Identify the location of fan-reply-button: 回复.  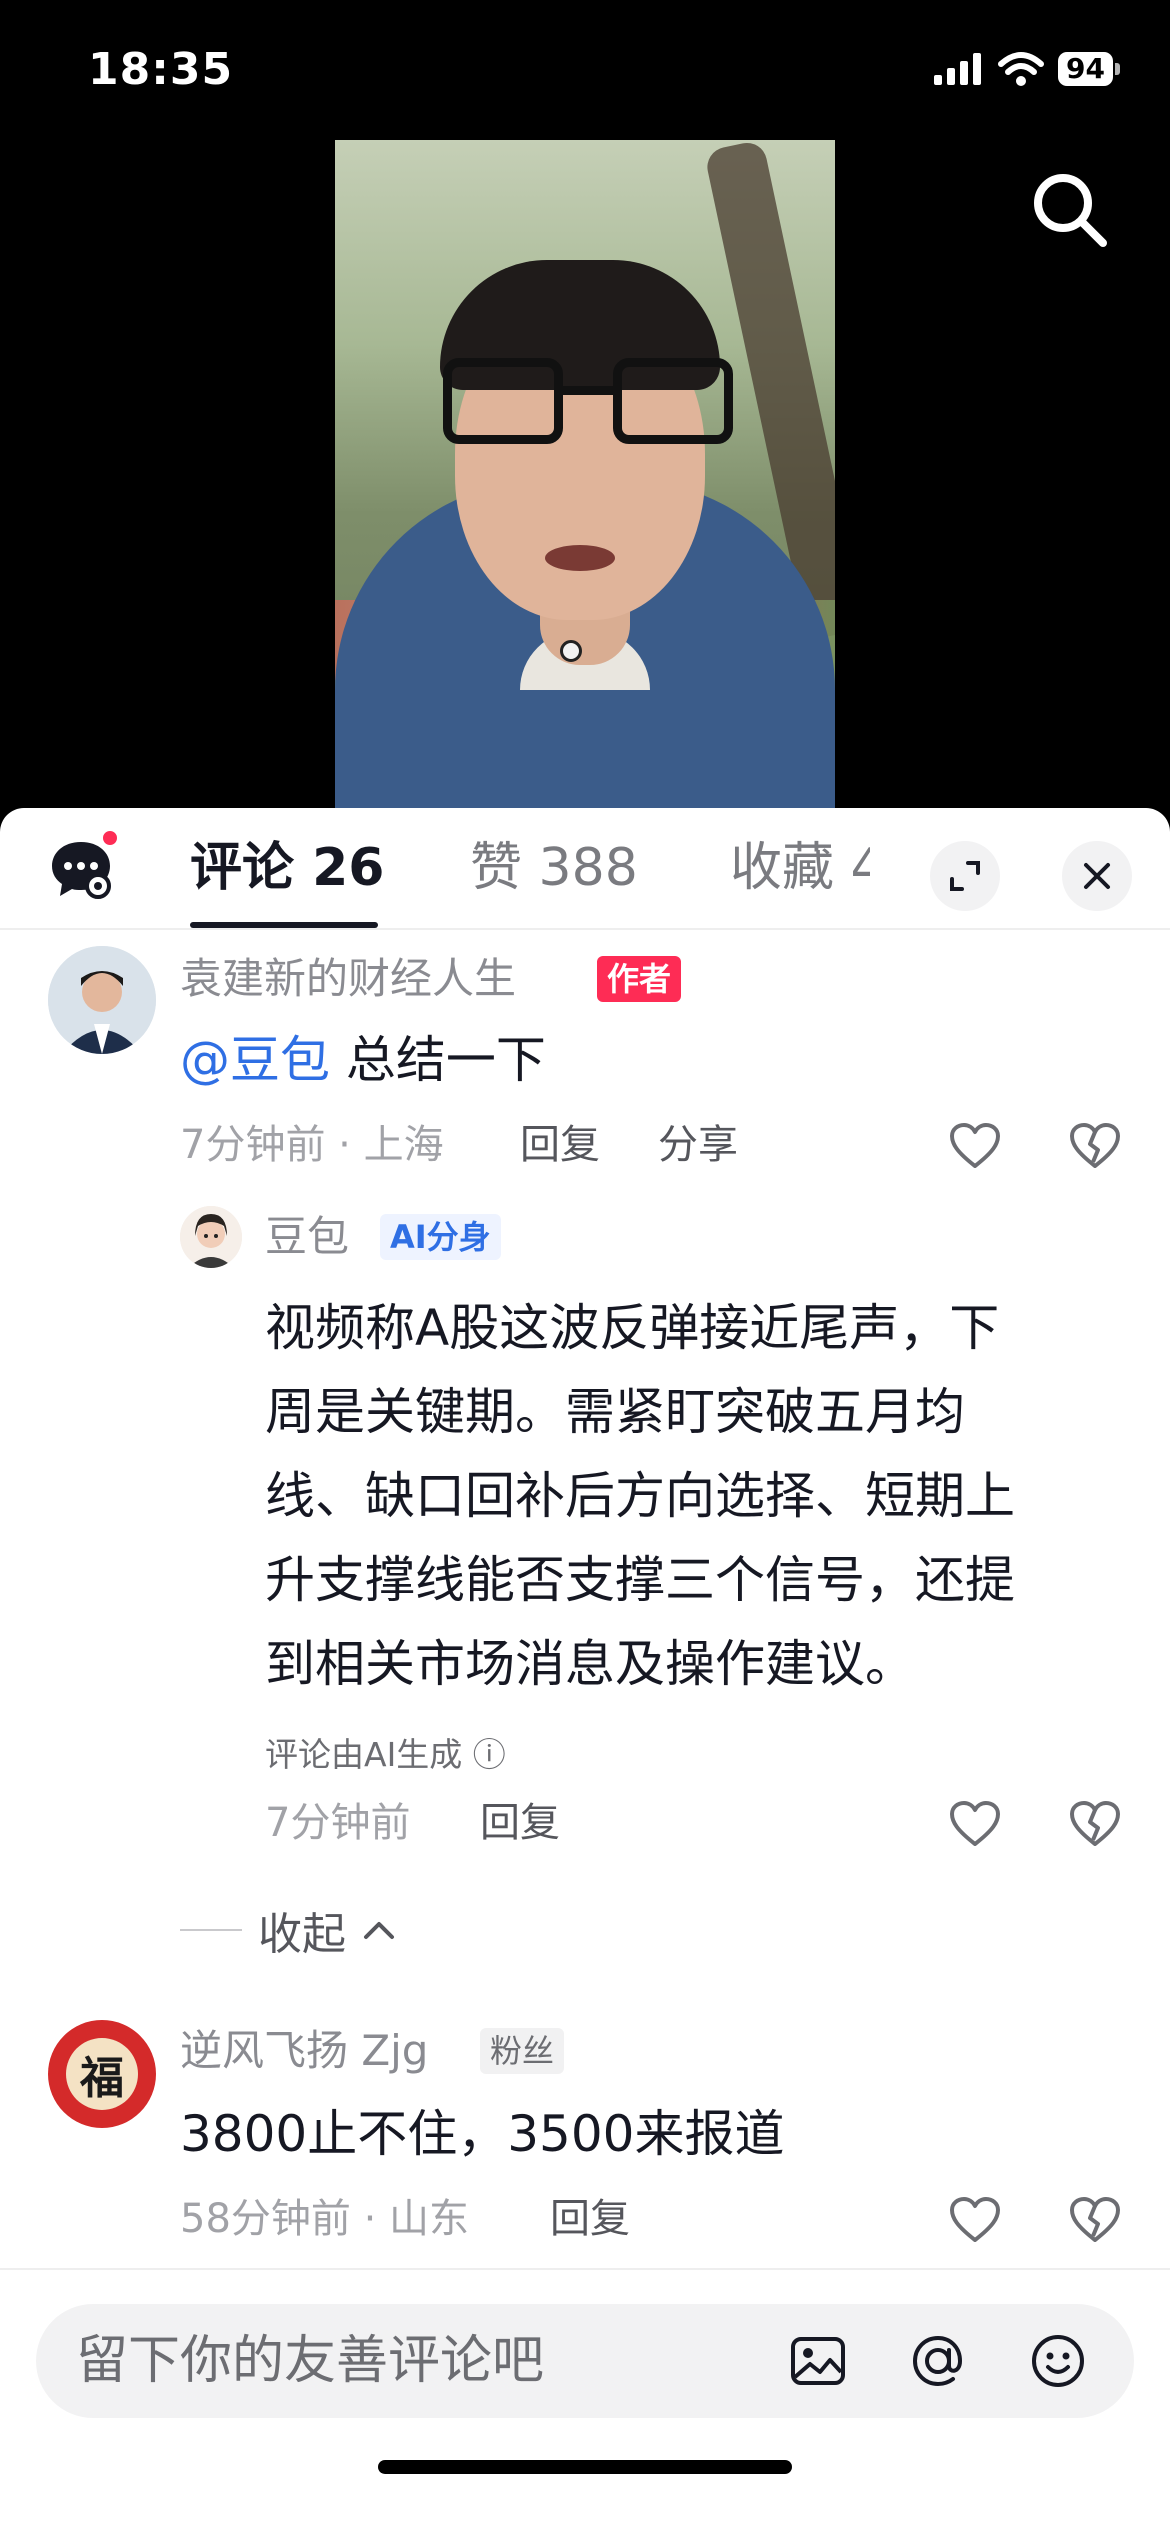
(590, 2219).